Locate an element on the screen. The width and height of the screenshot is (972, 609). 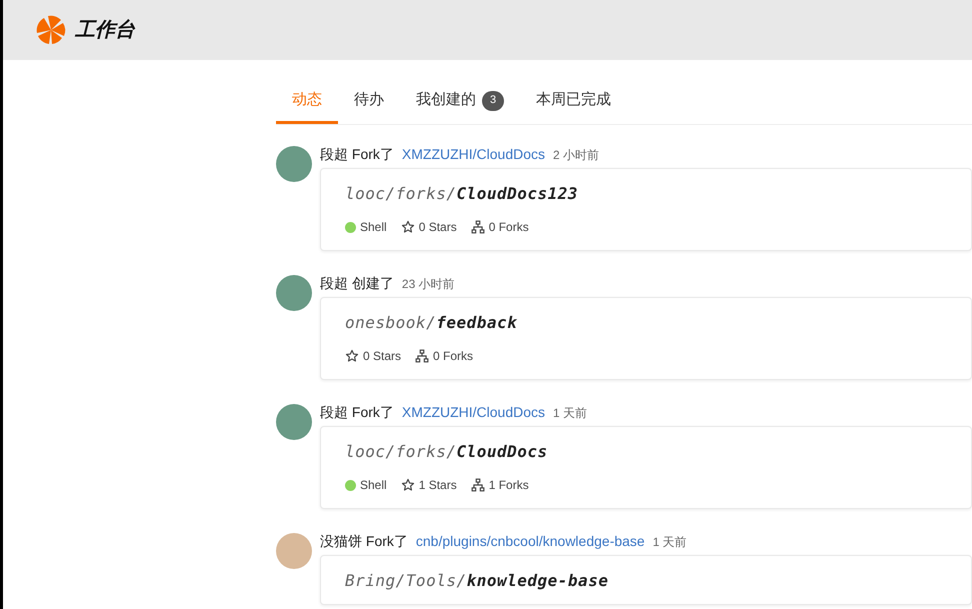
repo-link: cnb/plugins/cnbcool/knowledge-base is located at coordinates (530, 541).